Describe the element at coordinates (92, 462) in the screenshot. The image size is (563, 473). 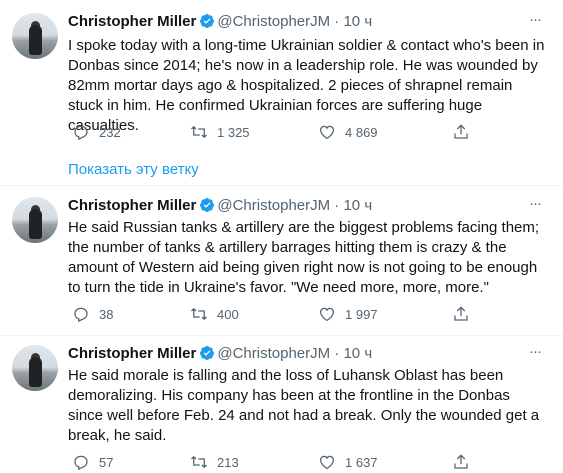
I see `reply-button: 57` at that location.